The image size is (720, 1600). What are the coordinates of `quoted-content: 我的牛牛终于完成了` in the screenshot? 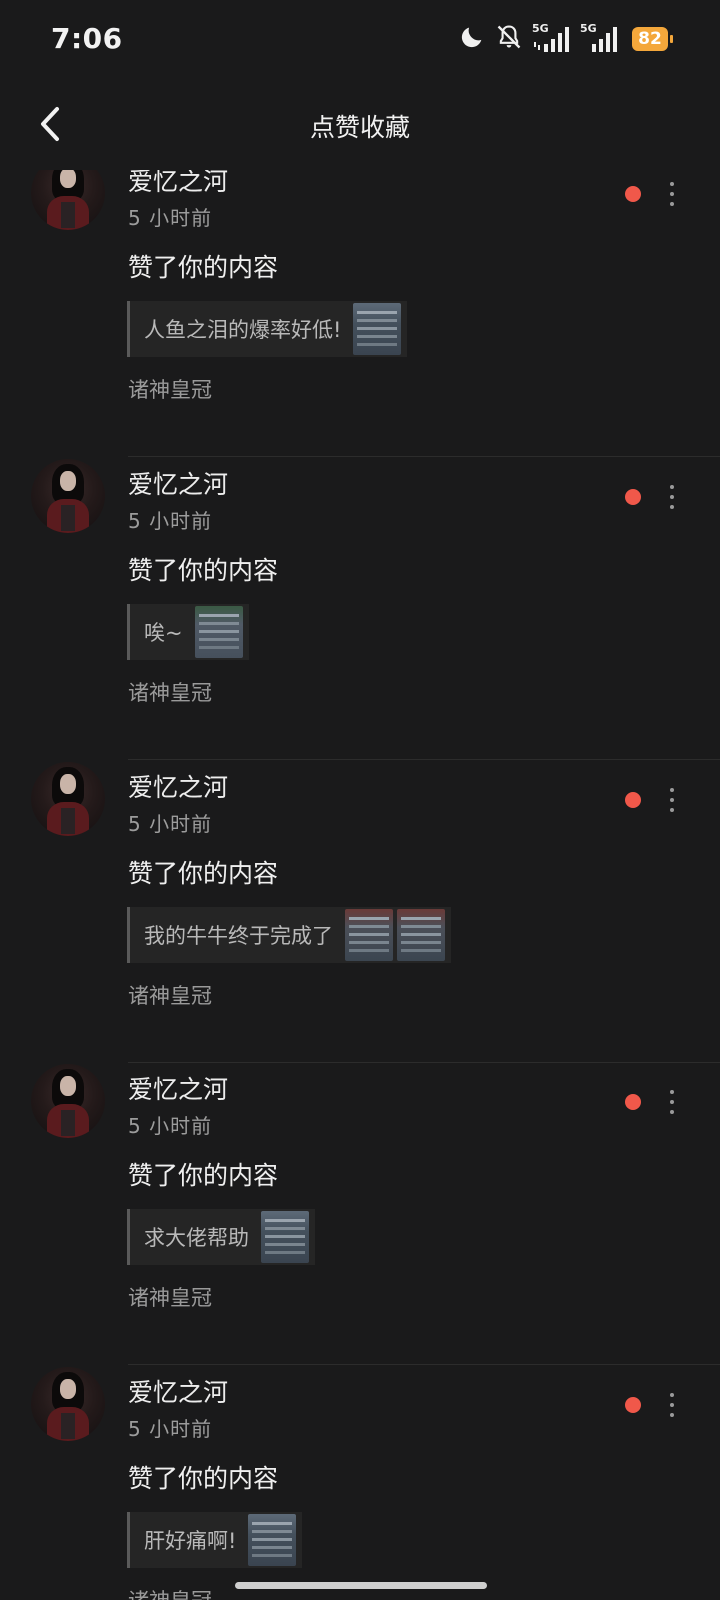 It's located at (289, 935).